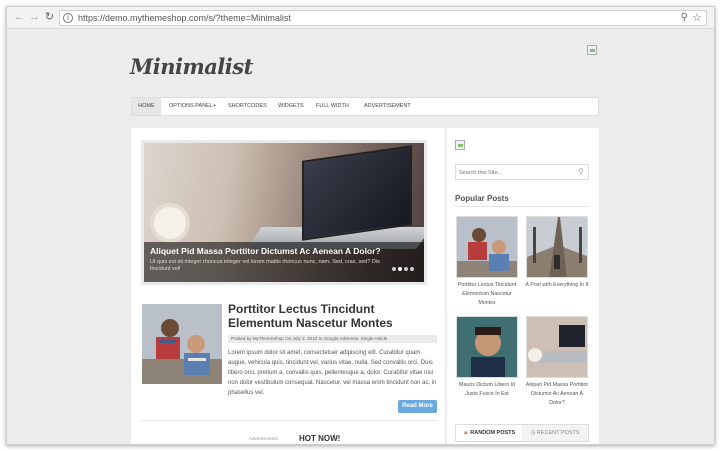 The height and width of the screenshot is (451, 721). I want to click on menu-item-home: Home, so click(146, 106).